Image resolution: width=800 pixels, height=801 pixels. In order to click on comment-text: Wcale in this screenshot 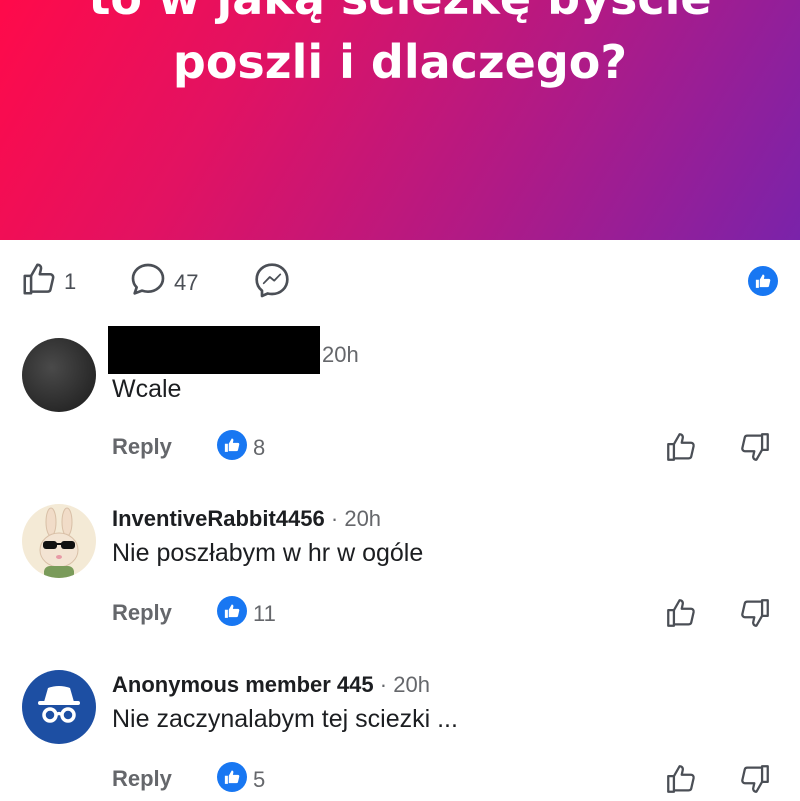, I will do `click(147, 389)`.